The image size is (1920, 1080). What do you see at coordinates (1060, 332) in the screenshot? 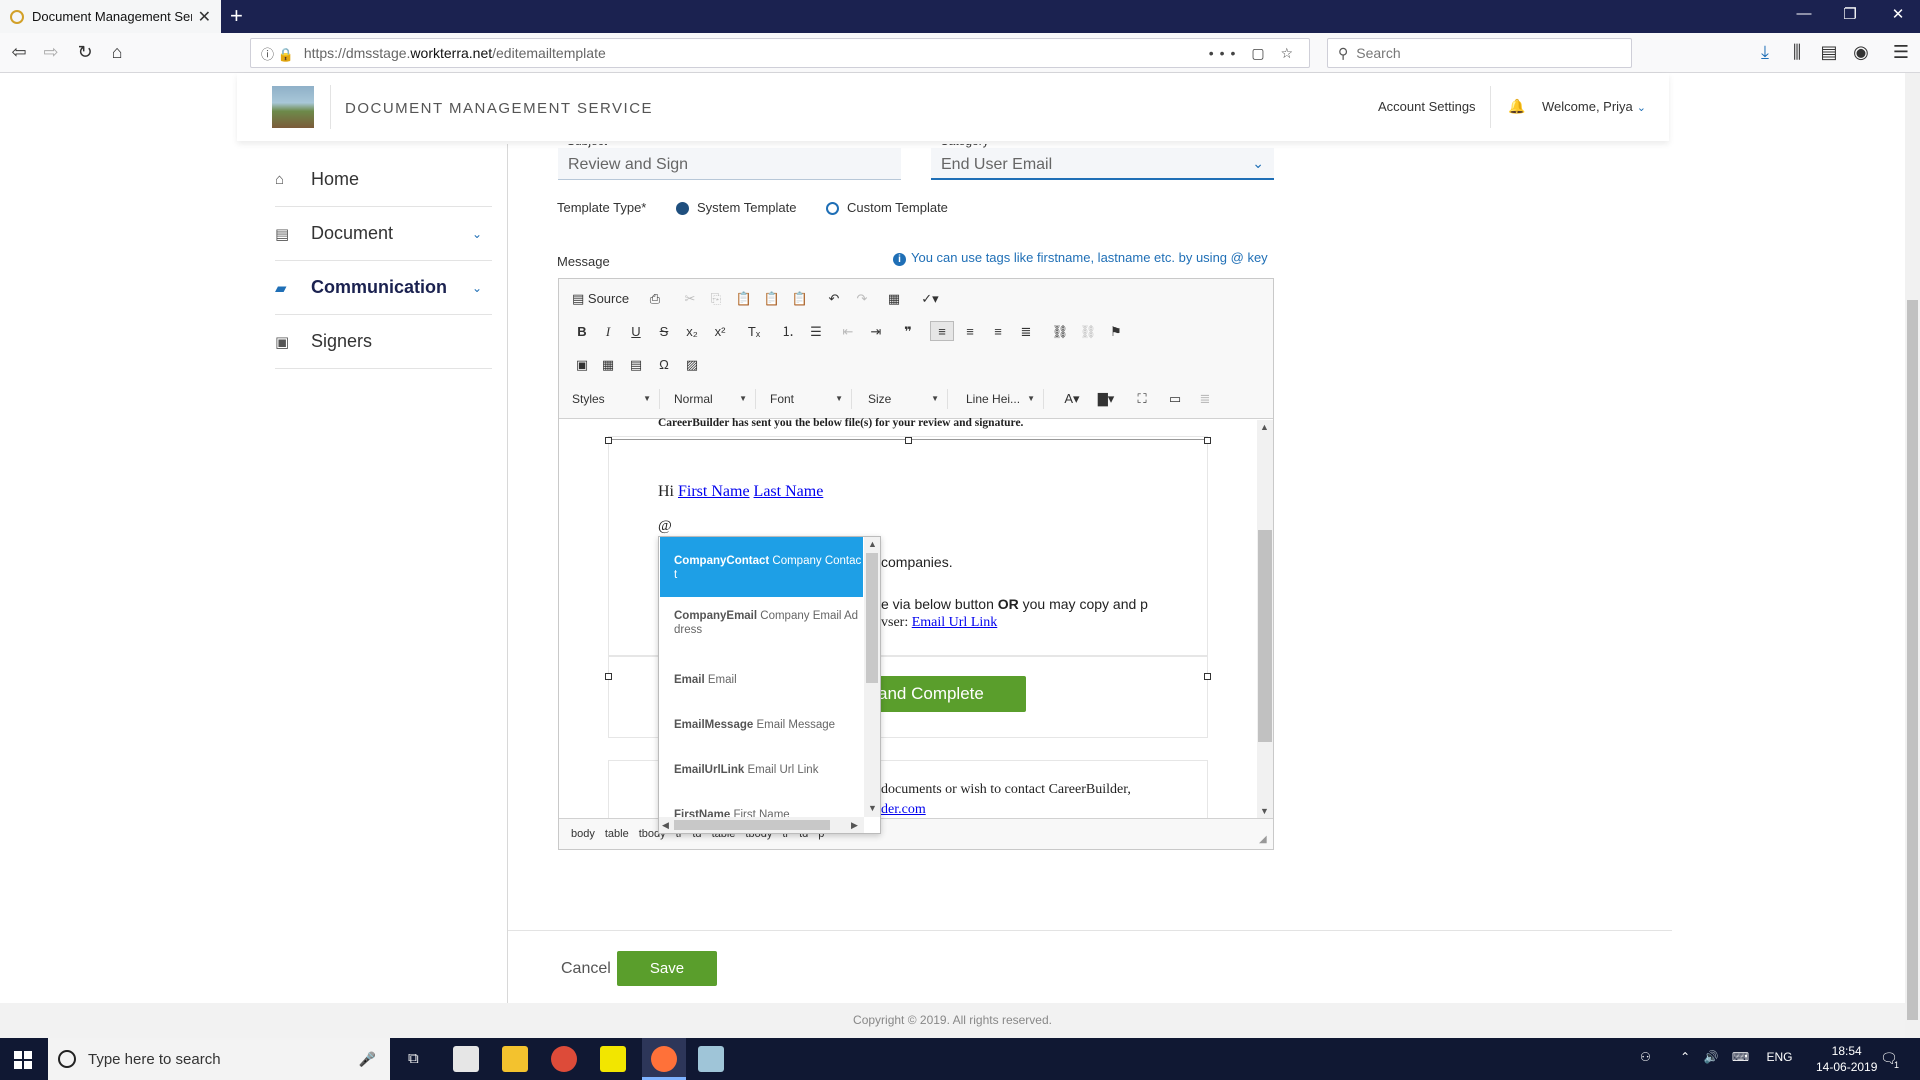
I see `link-icon: ⛓` at bounding box center [1060, 332].